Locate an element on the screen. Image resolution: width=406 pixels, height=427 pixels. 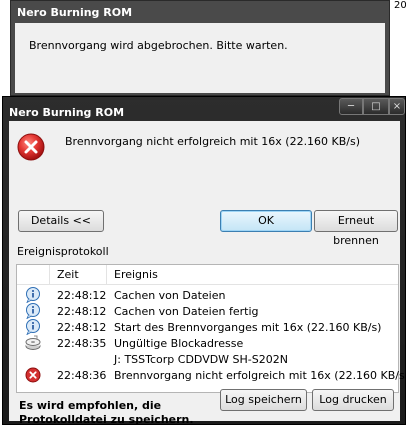
column-header-time: Zeit is located at coordinates (68, 274).